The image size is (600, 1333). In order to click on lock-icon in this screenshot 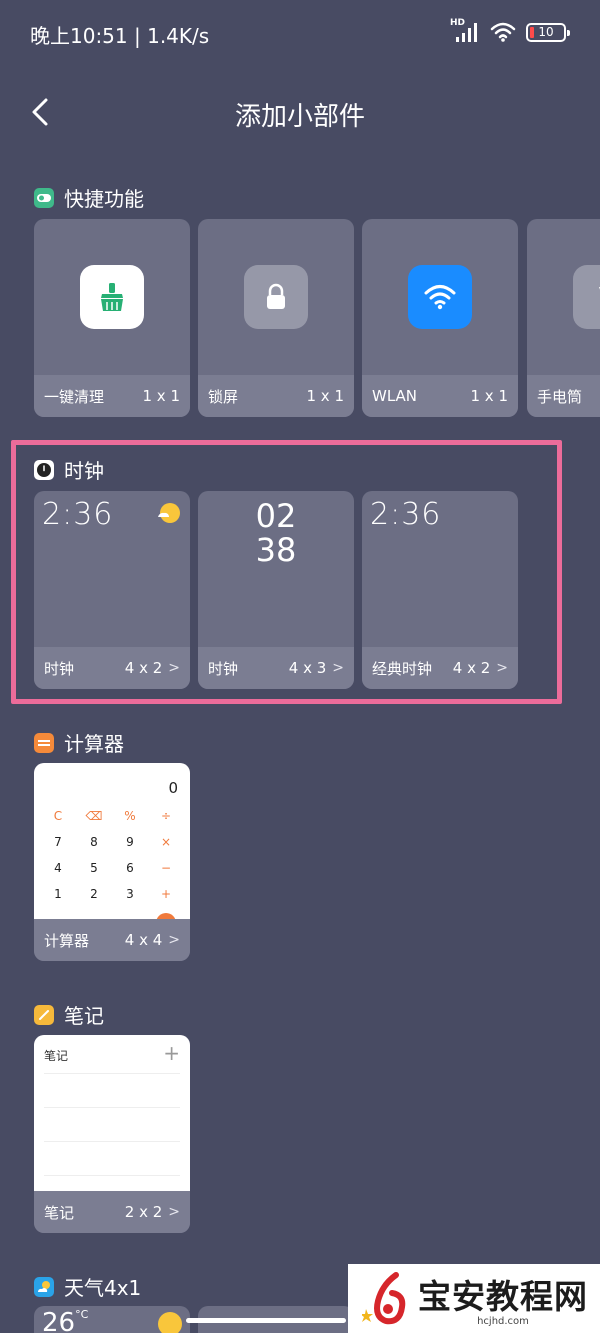, I will do `click(276, 297)`.